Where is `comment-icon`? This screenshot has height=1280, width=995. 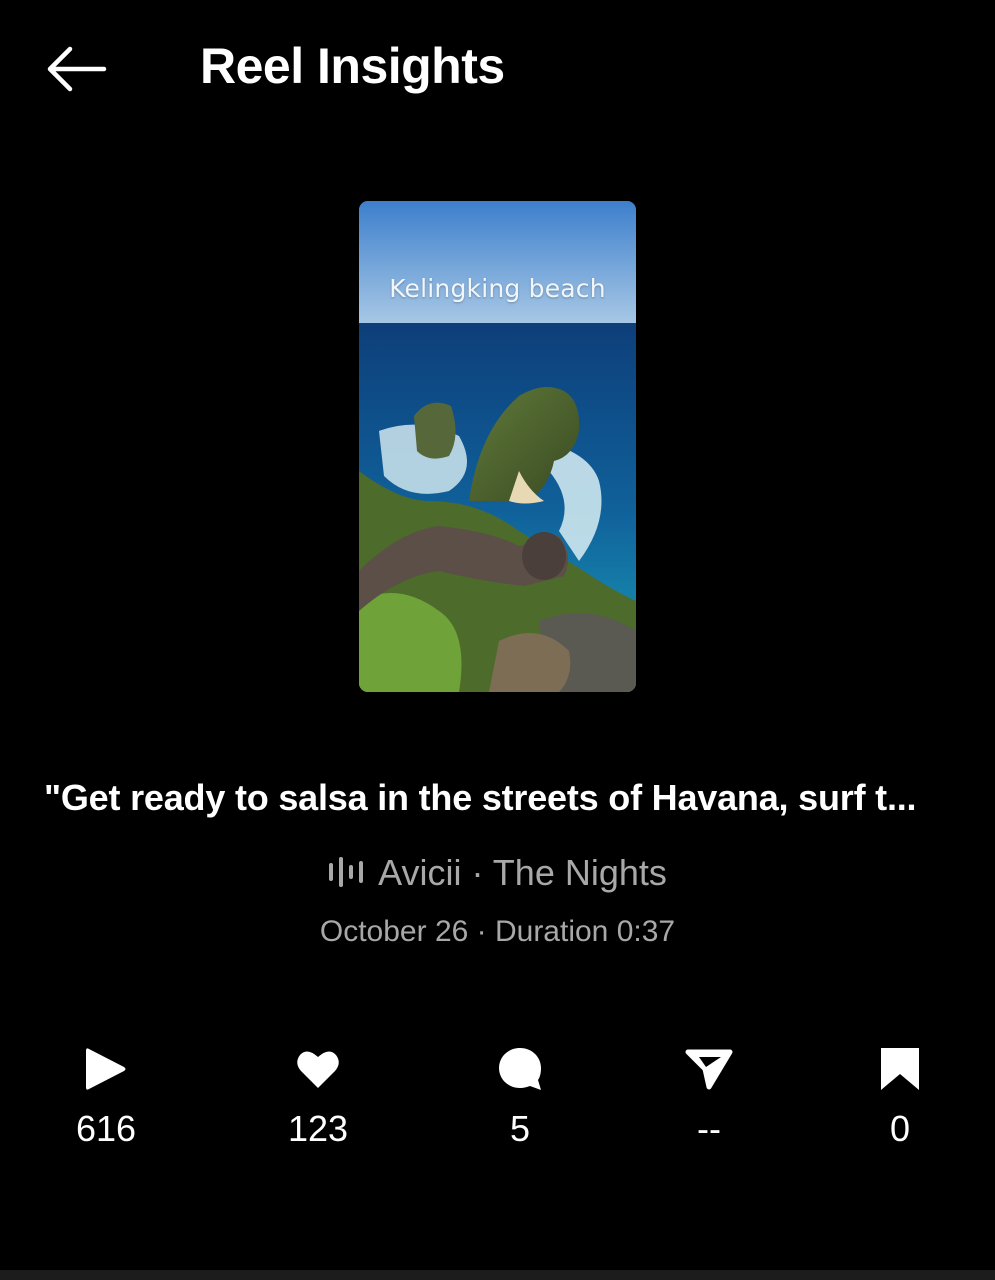 comment-icon is located at coordinates (520, 1069).